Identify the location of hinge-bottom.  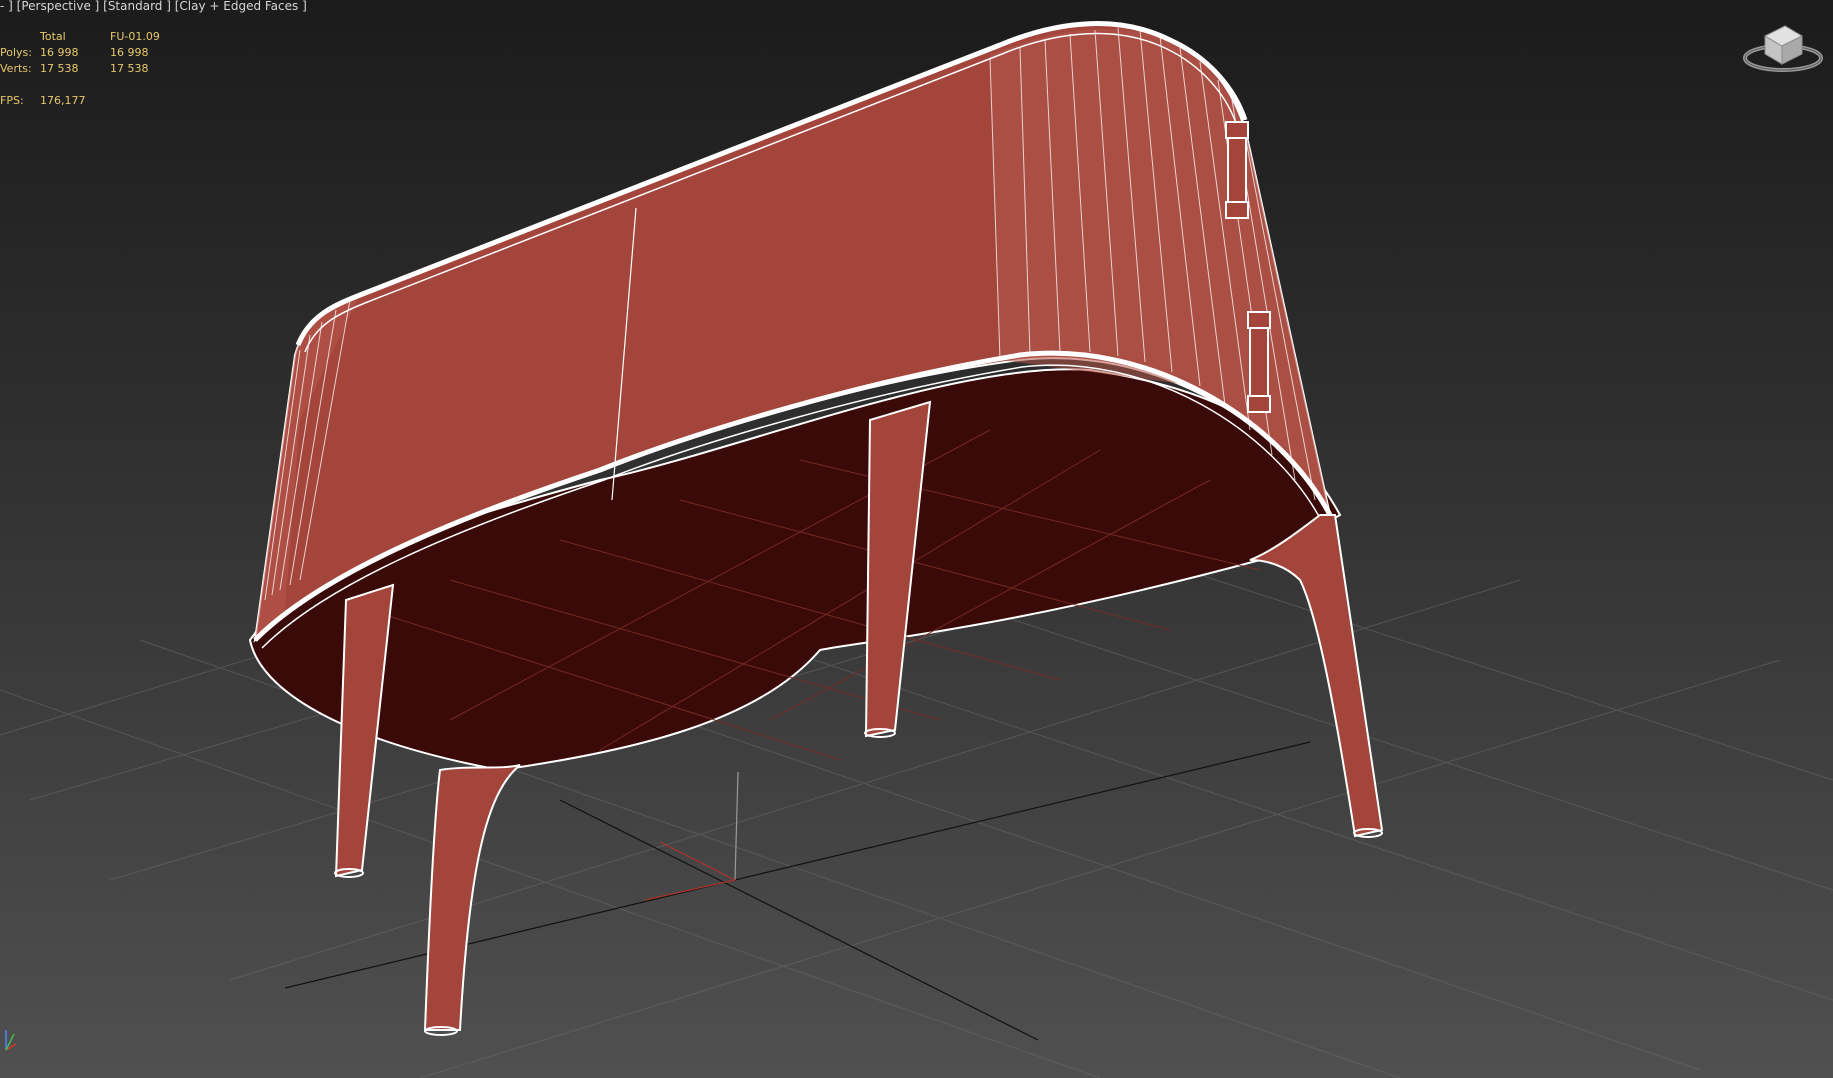
(1259, 362).